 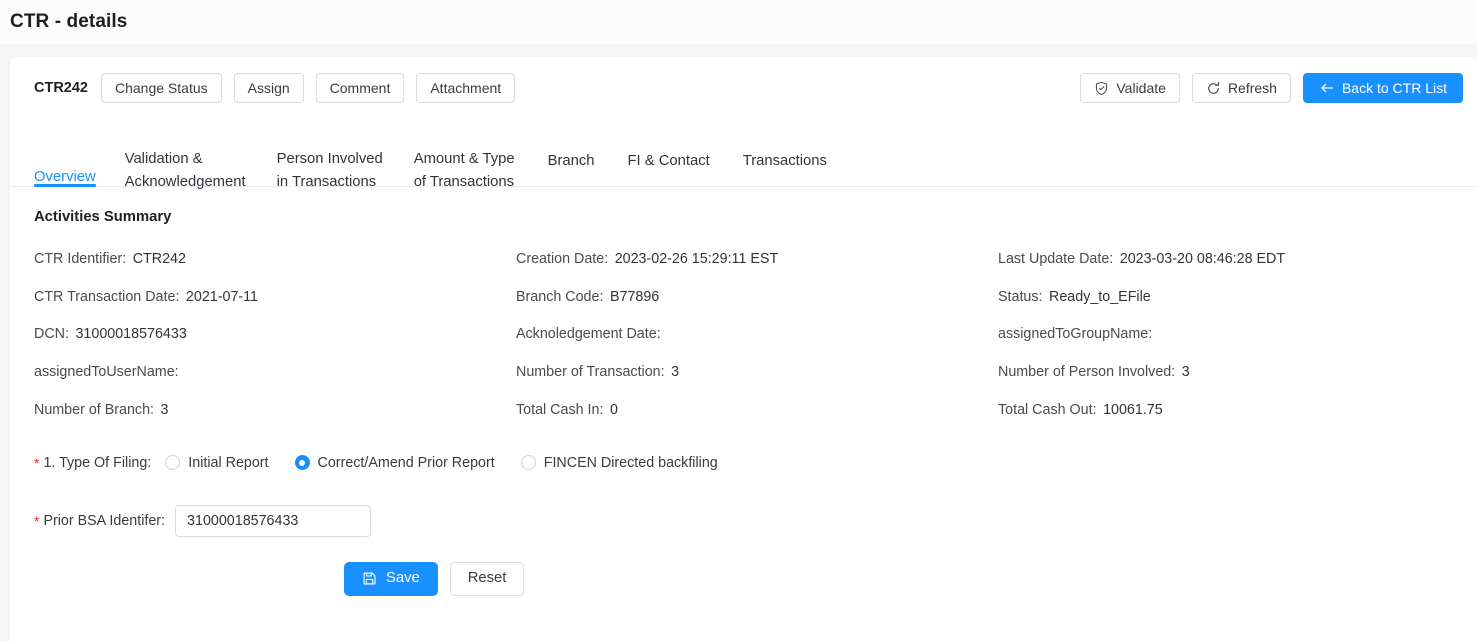 I want to click on summary-field-value: B77896, so click(x=634, y=296).